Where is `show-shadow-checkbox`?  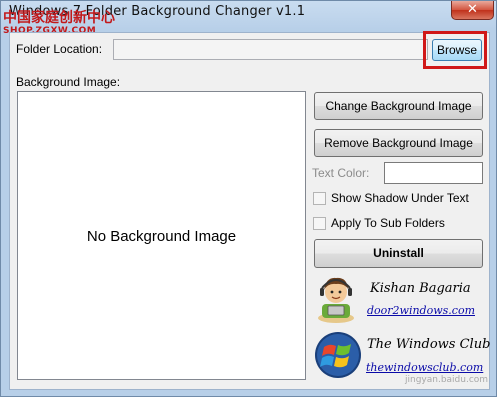
show-shadow-checkbox is located at coordinates (319, 198).